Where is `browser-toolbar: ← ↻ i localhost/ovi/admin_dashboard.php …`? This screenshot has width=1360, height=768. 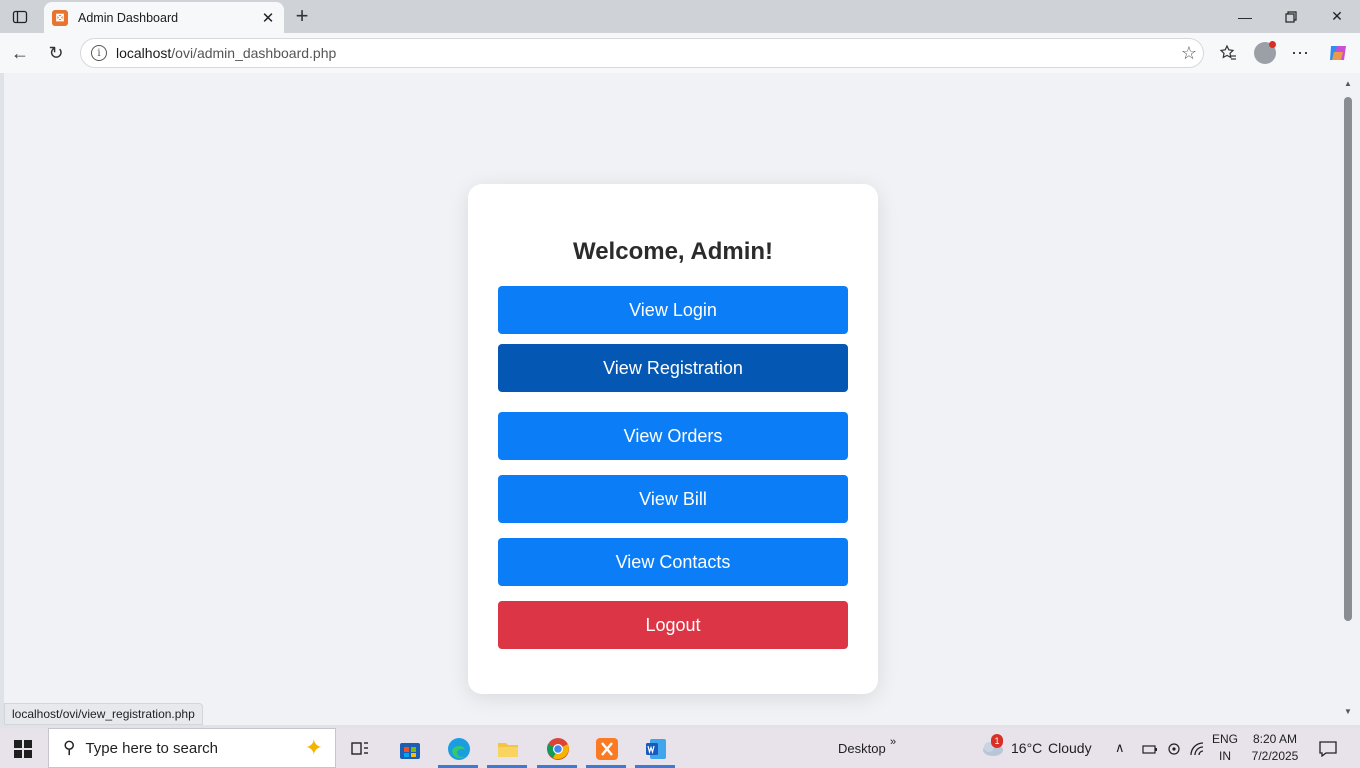
browser-toolbar: ← ↻ i localhost/ovi/admin_dashboard.php … is located at coordinates (680, 53).